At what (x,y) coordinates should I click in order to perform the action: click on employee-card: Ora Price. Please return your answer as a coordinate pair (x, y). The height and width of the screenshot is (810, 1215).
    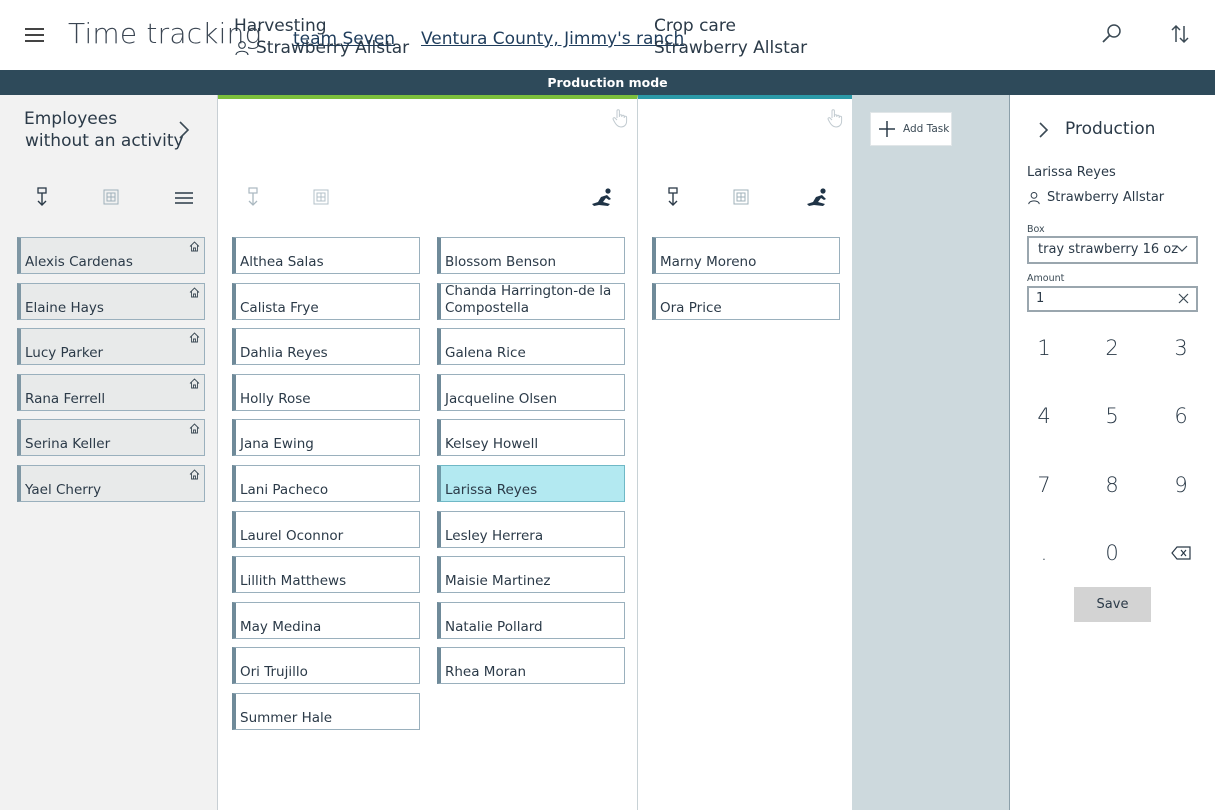
    Looking at the image, I should click on (746, 301).